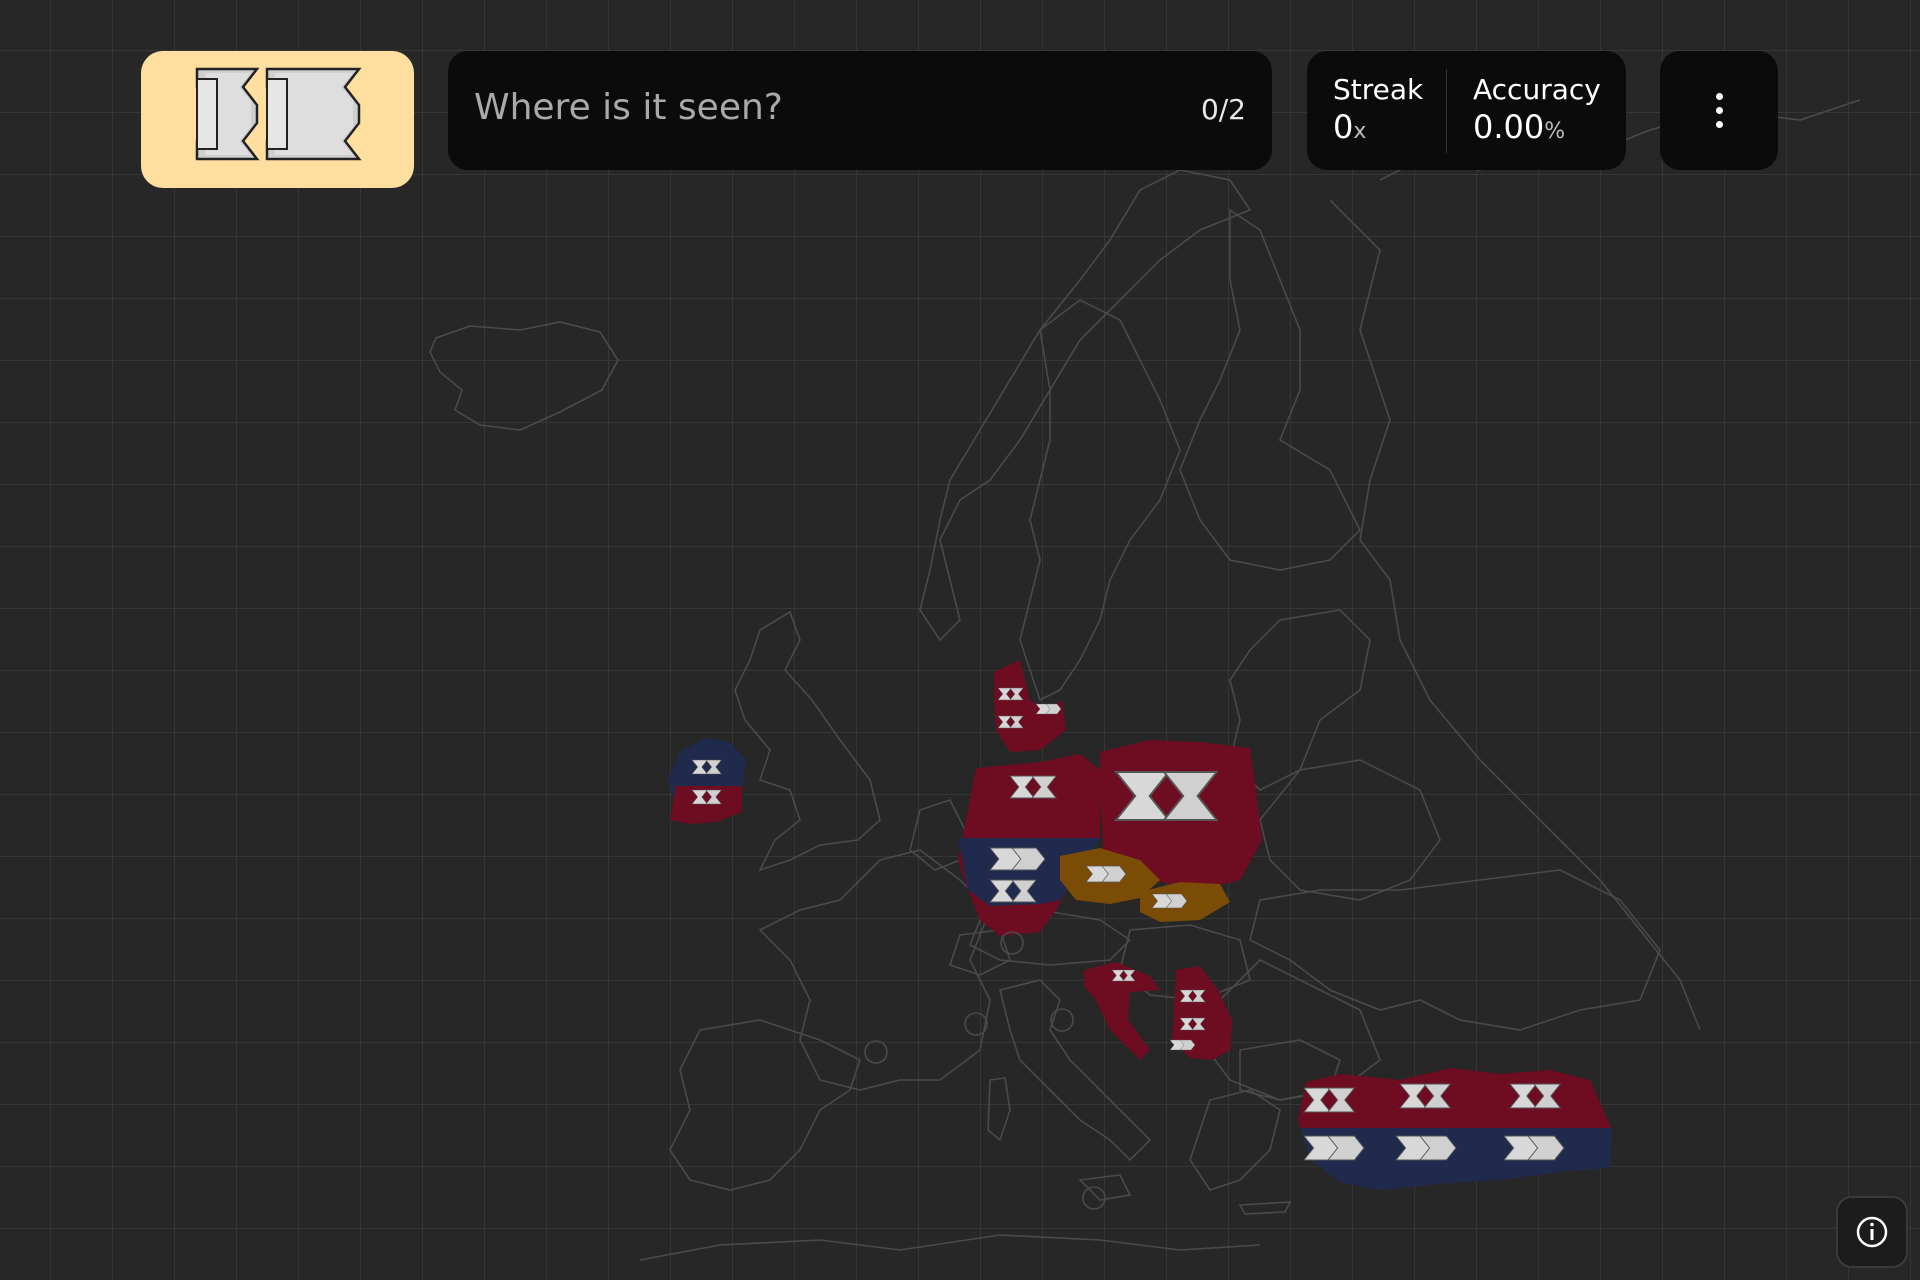 The image size is (1920, 1280). What do you see at coordinates (628, 107) in the screenshot?
I see `question-prompt: Where is it seen?` at bounding box center [628, 107].